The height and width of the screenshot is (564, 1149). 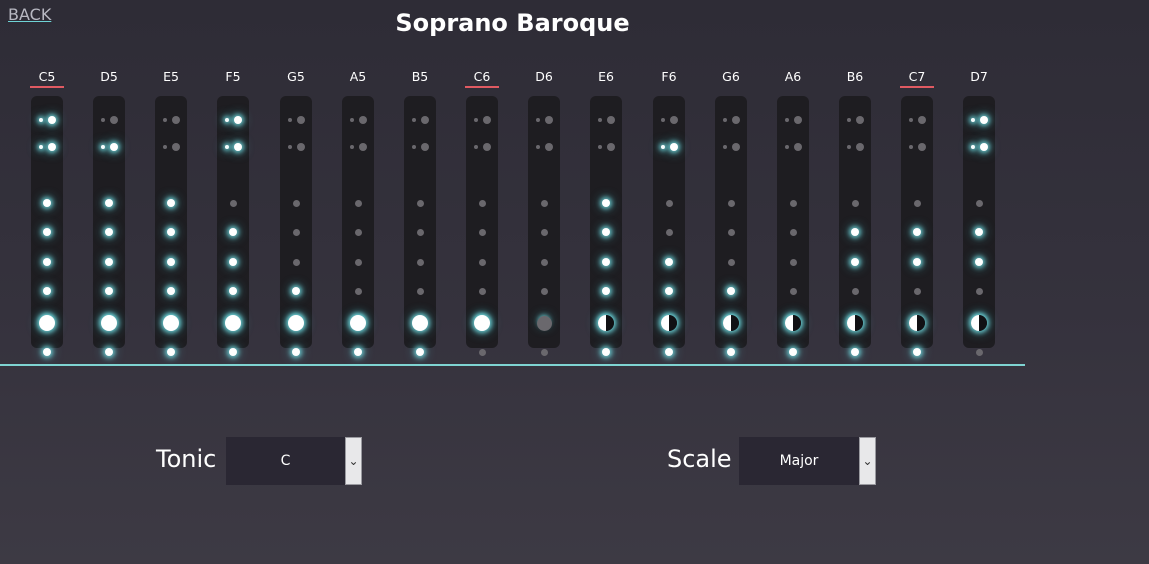 I want to click on note-column-d5: D5, so click(x=109, y=212).